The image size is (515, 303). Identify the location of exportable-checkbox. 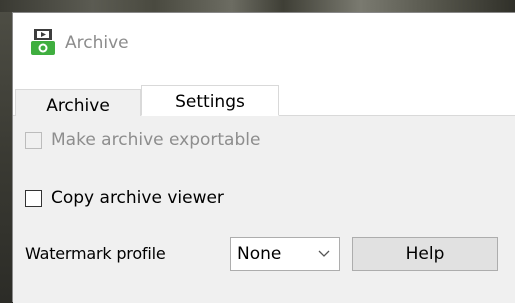
(33, 140).